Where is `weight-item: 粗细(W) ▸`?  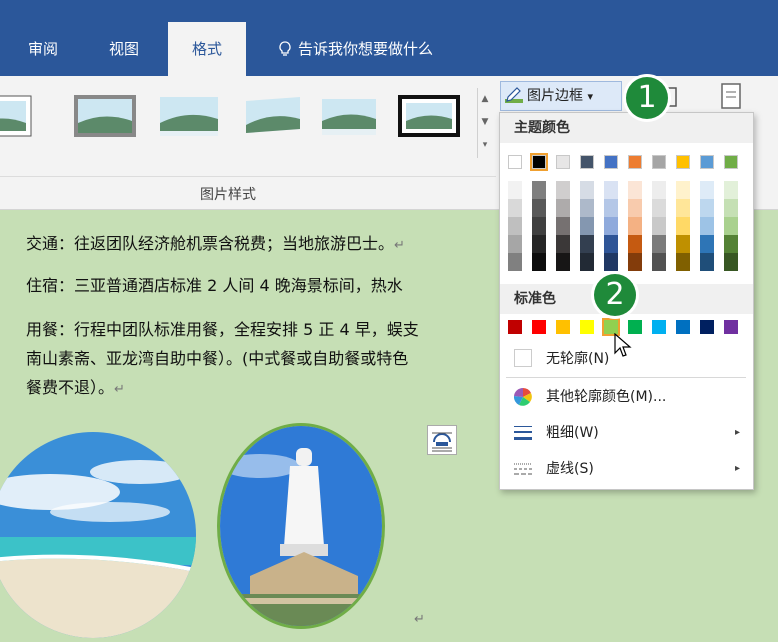
weight-item: 粗细(W) ▸ is located at coordinates (628, 433).